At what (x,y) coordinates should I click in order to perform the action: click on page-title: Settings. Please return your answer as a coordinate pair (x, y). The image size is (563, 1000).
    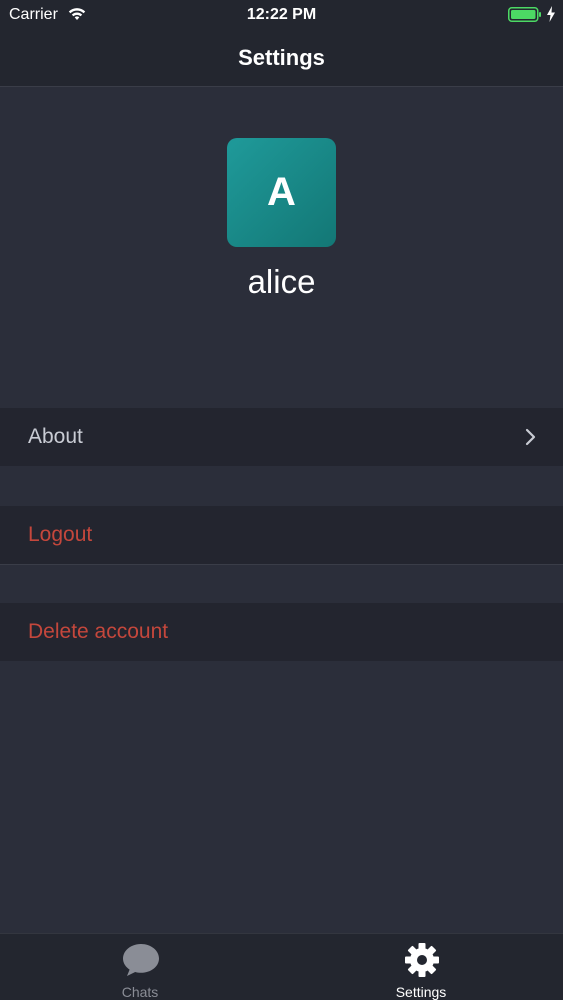
    Looking at the image, I should click on (281, 57).